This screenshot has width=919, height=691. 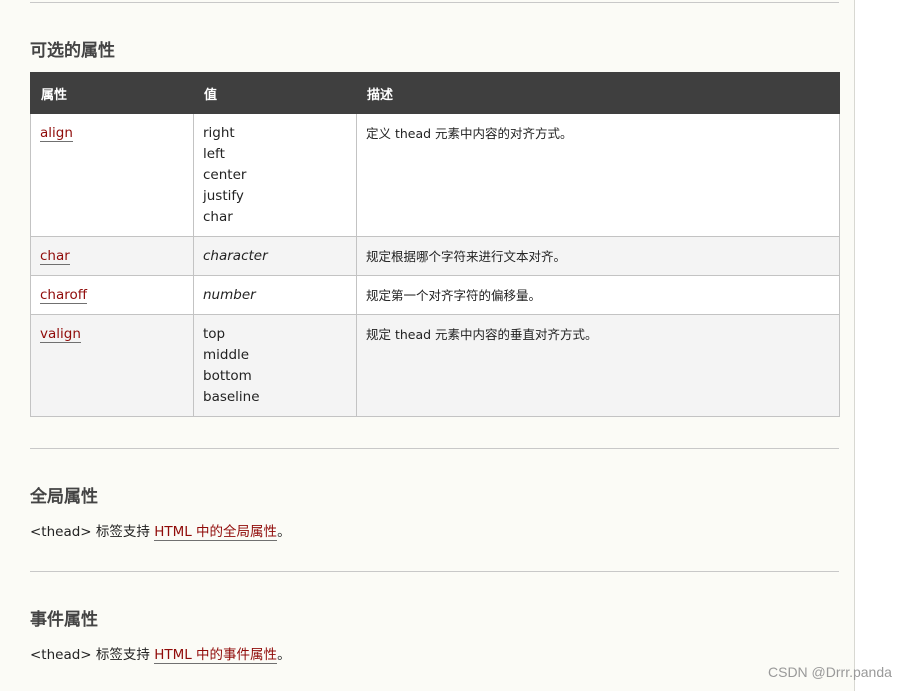 What do you see at coordinates (55, 256) in the screenshot?
I see `attribute-link-char: char` at bounding box center [55, 256].